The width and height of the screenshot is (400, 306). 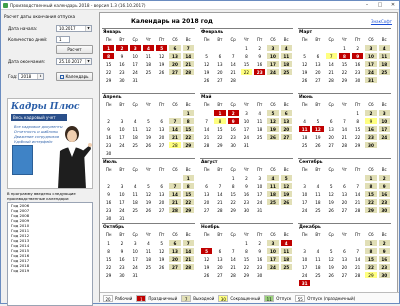 I want to click on maximize-button: □, so click(x=380, y=5).